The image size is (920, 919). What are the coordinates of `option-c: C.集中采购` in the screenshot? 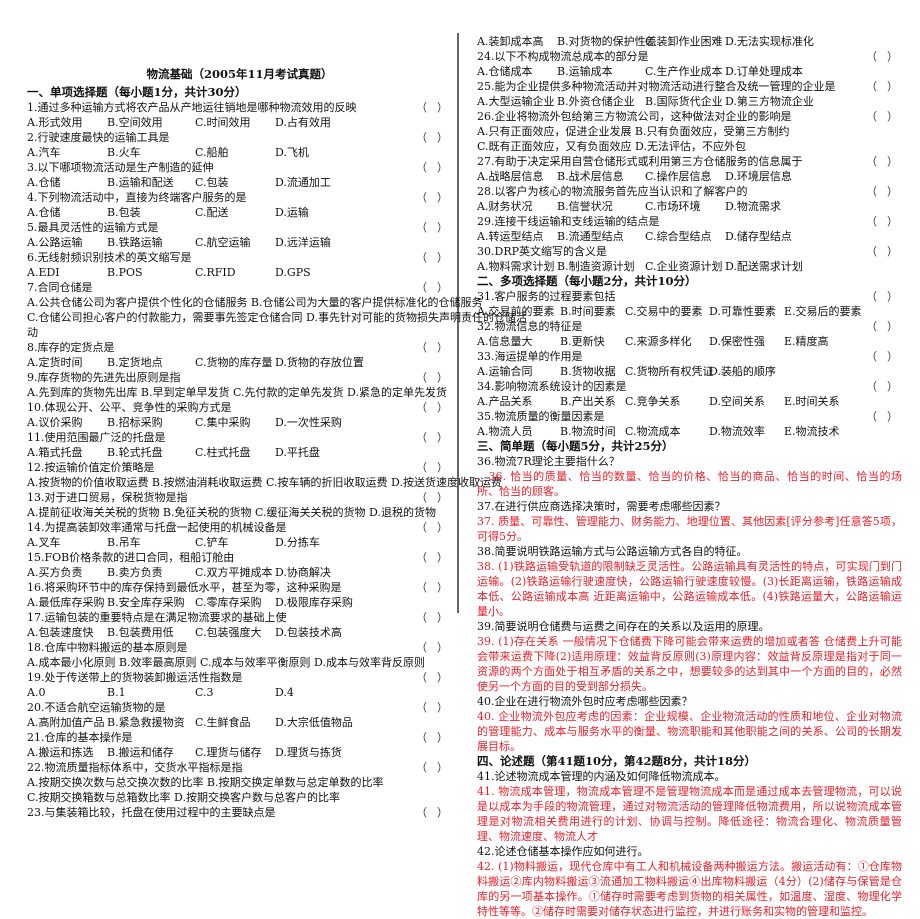 It's located at (223, 422).